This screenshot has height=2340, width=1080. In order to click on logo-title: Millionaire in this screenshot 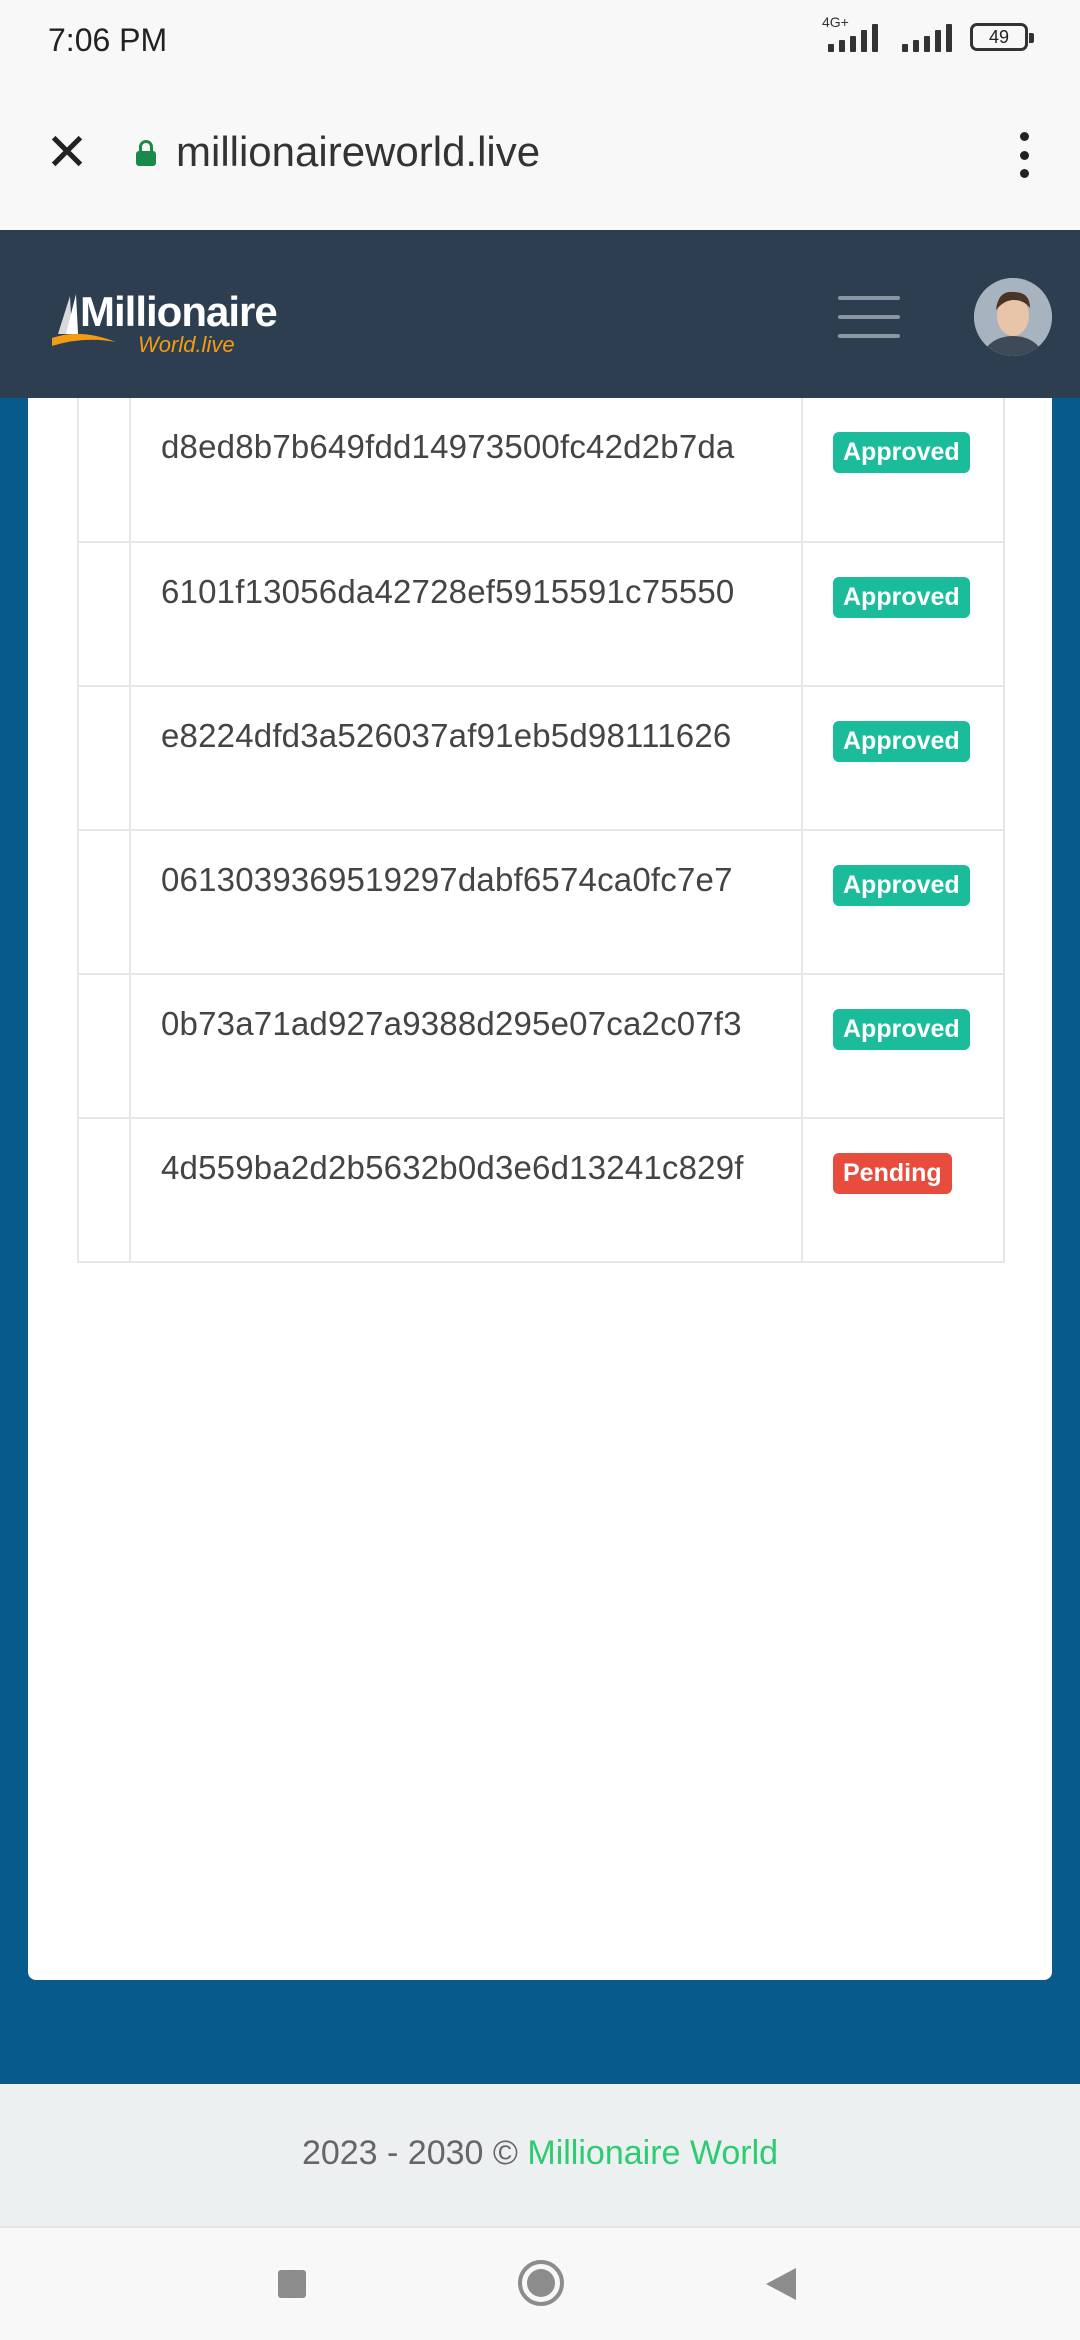, I will do `click(179, 311)`.